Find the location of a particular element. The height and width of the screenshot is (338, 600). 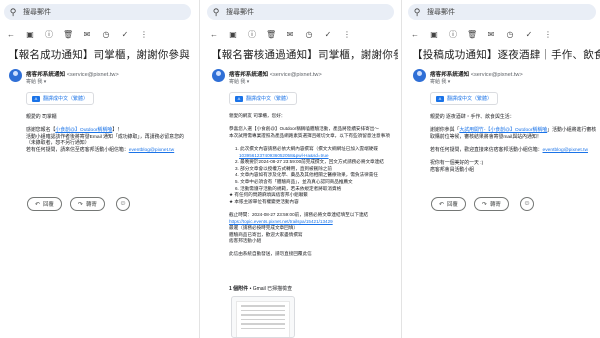

body-text: 若有任何疑問，請來信至痞客邦活動小組信箱： is located at coordinates (77, 150).